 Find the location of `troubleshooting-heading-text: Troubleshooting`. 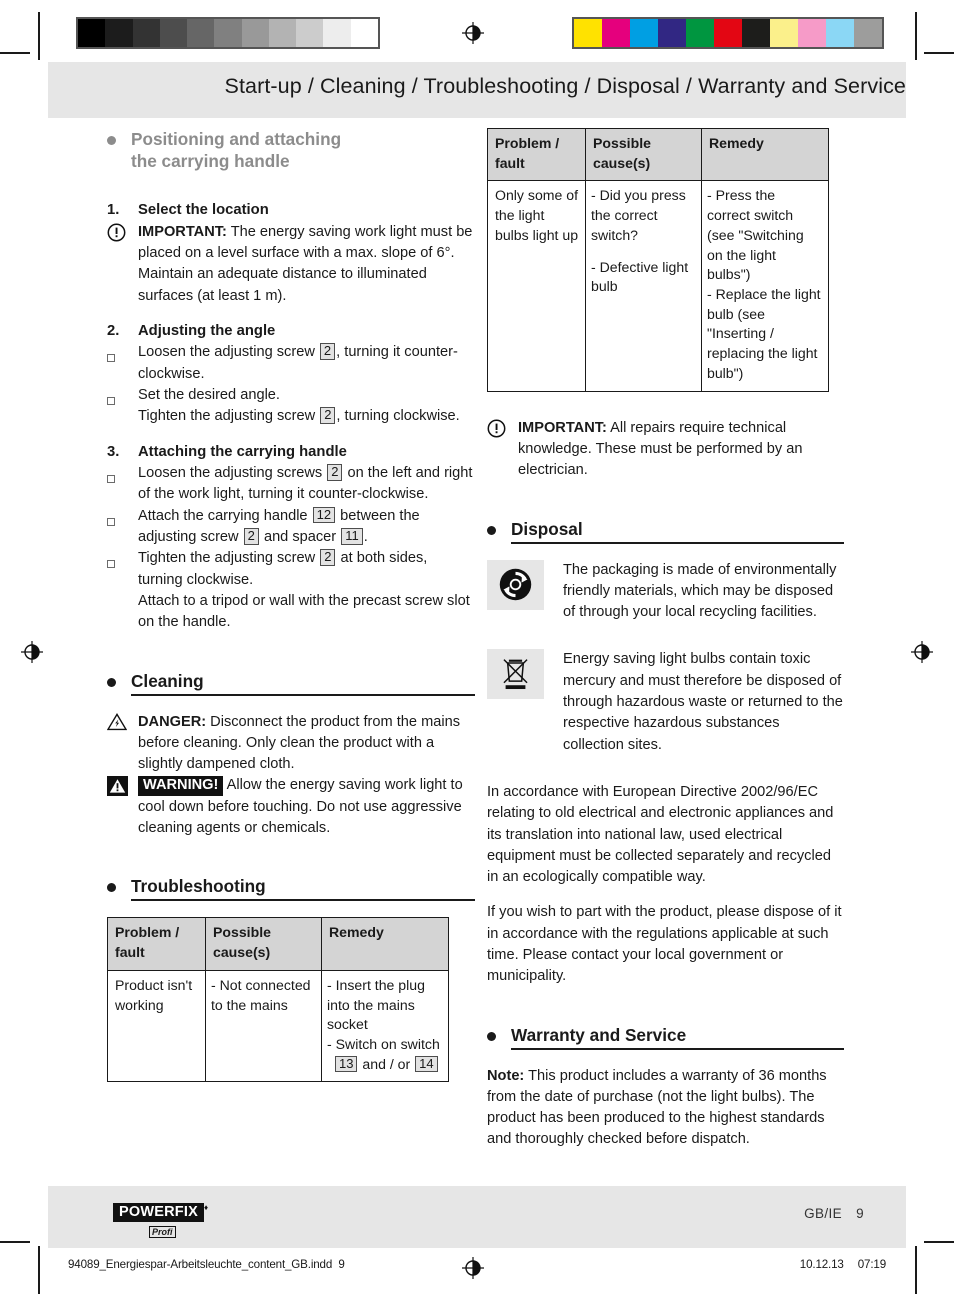

troubleshooting-heading-text: Troubleshooting is located at coordinates (303, 888).